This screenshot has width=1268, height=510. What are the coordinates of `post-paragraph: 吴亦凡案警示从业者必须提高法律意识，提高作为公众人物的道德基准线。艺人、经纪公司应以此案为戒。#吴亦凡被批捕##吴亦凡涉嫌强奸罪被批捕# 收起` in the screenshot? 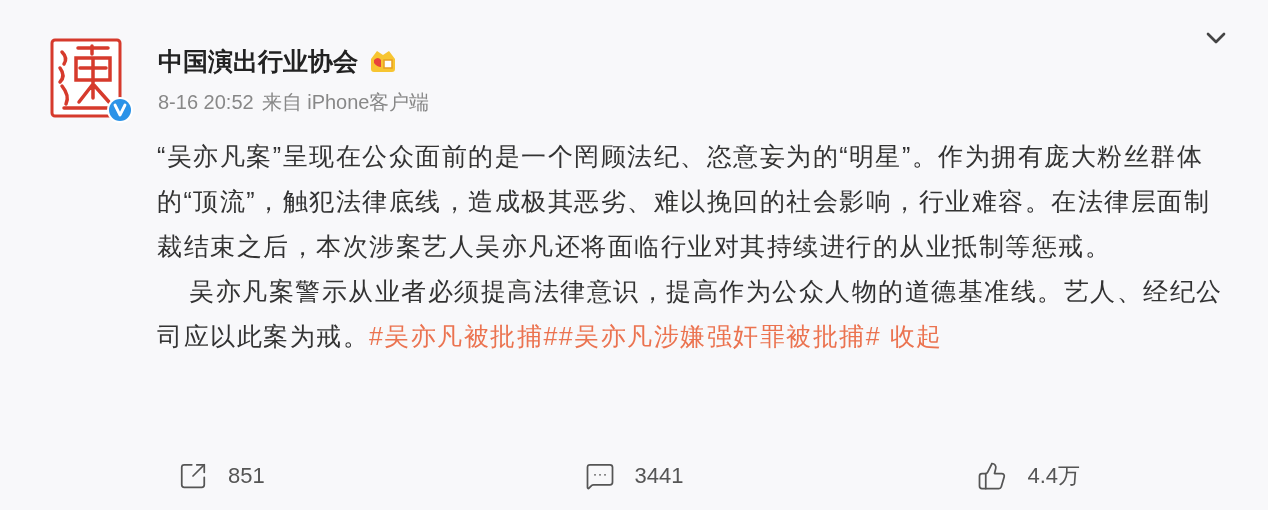 It's located at (690, 314).